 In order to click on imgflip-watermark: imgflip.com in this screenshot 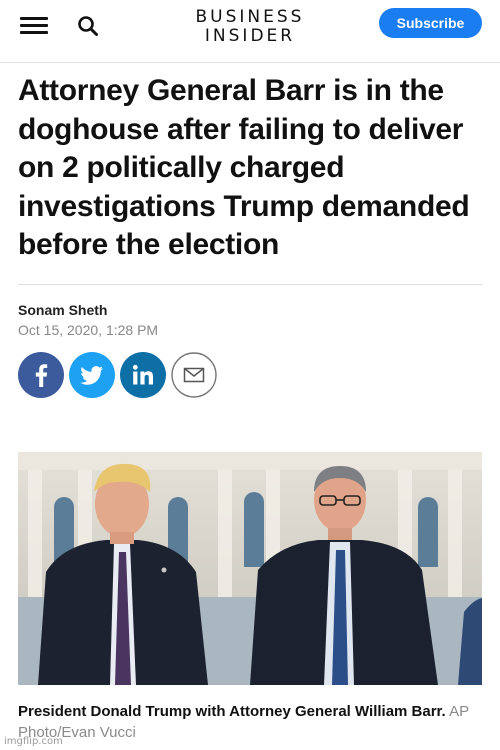, I will do `click(33, 741)`.